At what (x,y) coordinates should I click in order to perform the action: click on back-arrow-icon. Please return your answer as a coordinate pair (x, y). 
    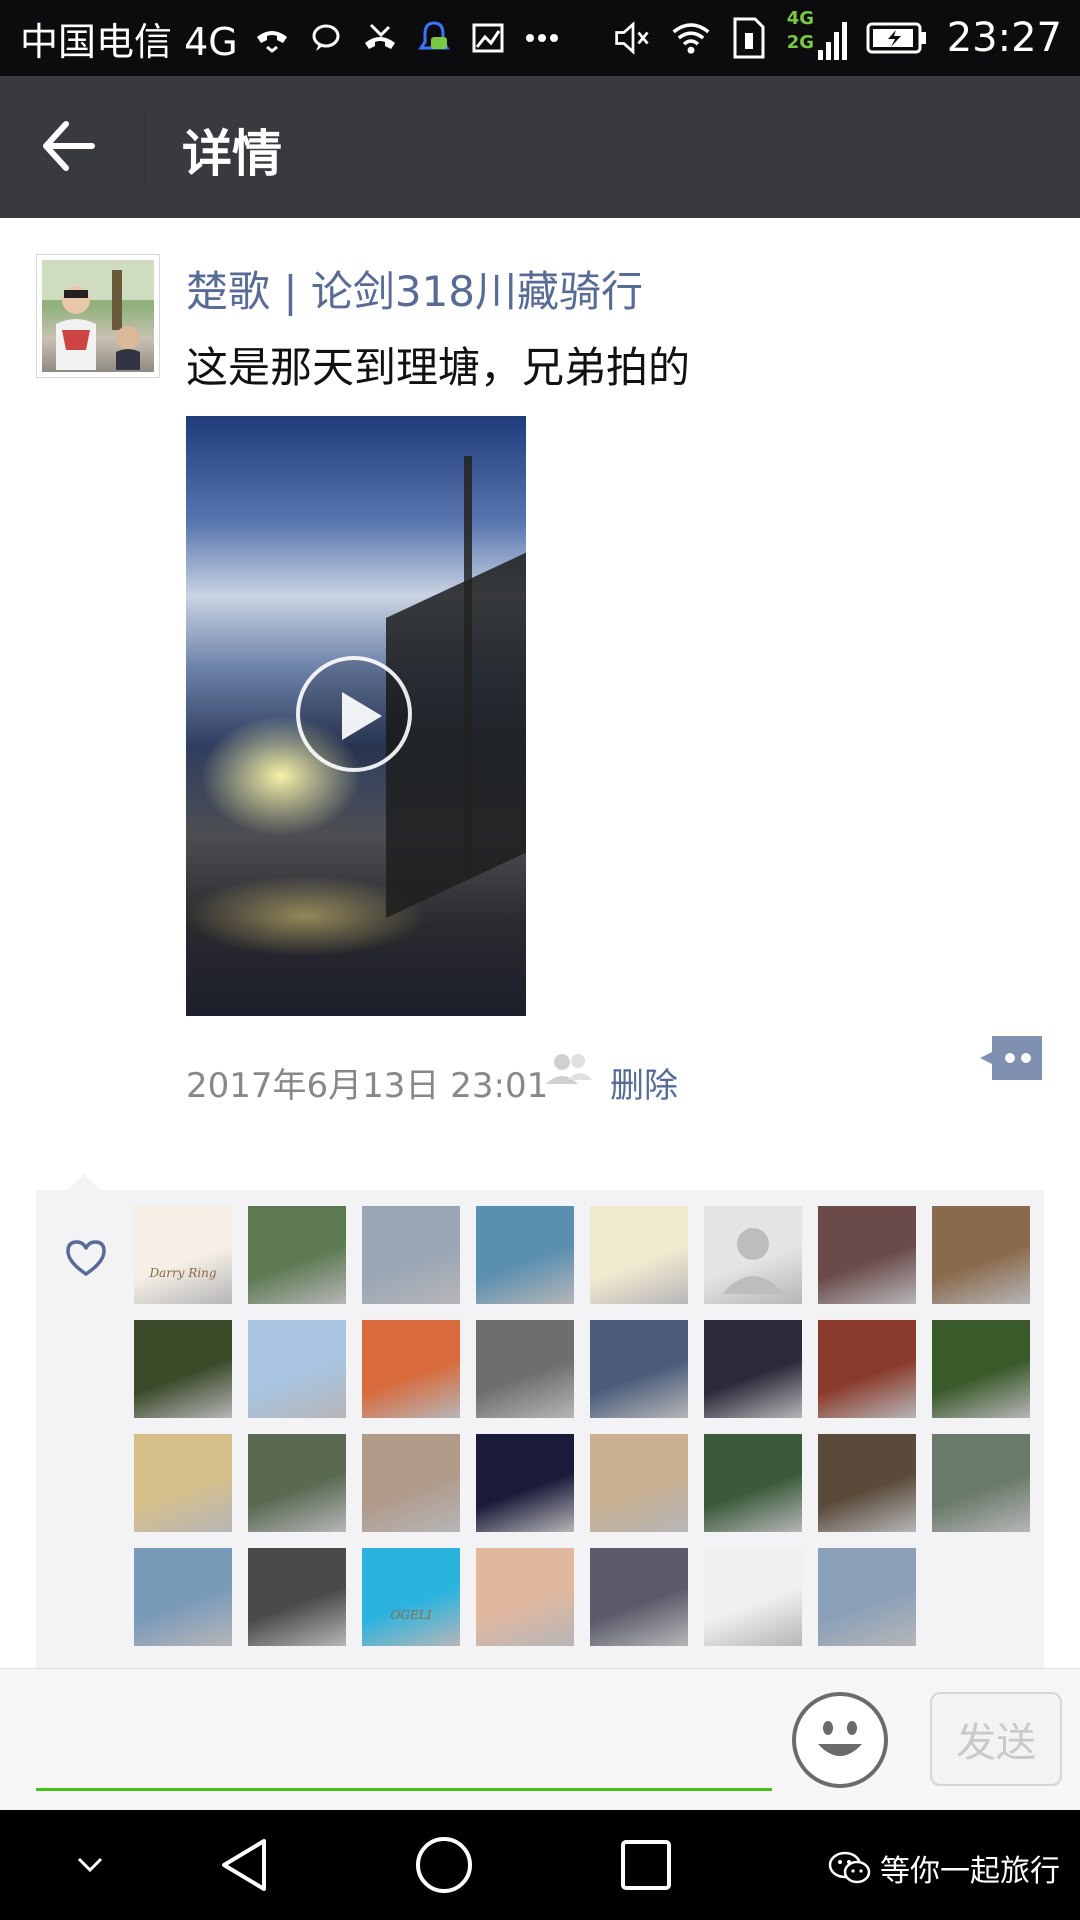
    Looking at the image, I should click on (69, 146).